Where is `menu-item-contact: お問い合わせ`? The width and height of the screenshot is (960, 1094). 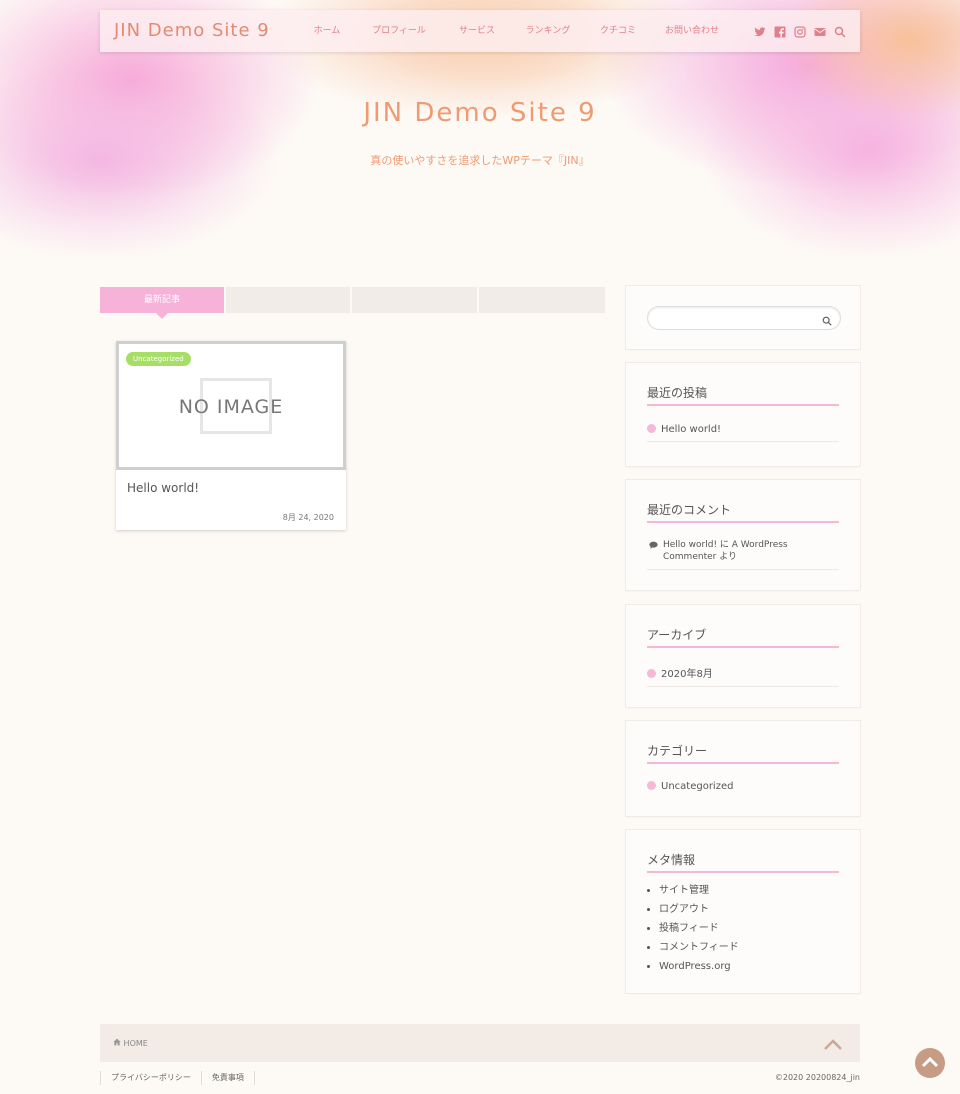 menu-item-contact: お問い合わせ is located at coordinates (692, 31).